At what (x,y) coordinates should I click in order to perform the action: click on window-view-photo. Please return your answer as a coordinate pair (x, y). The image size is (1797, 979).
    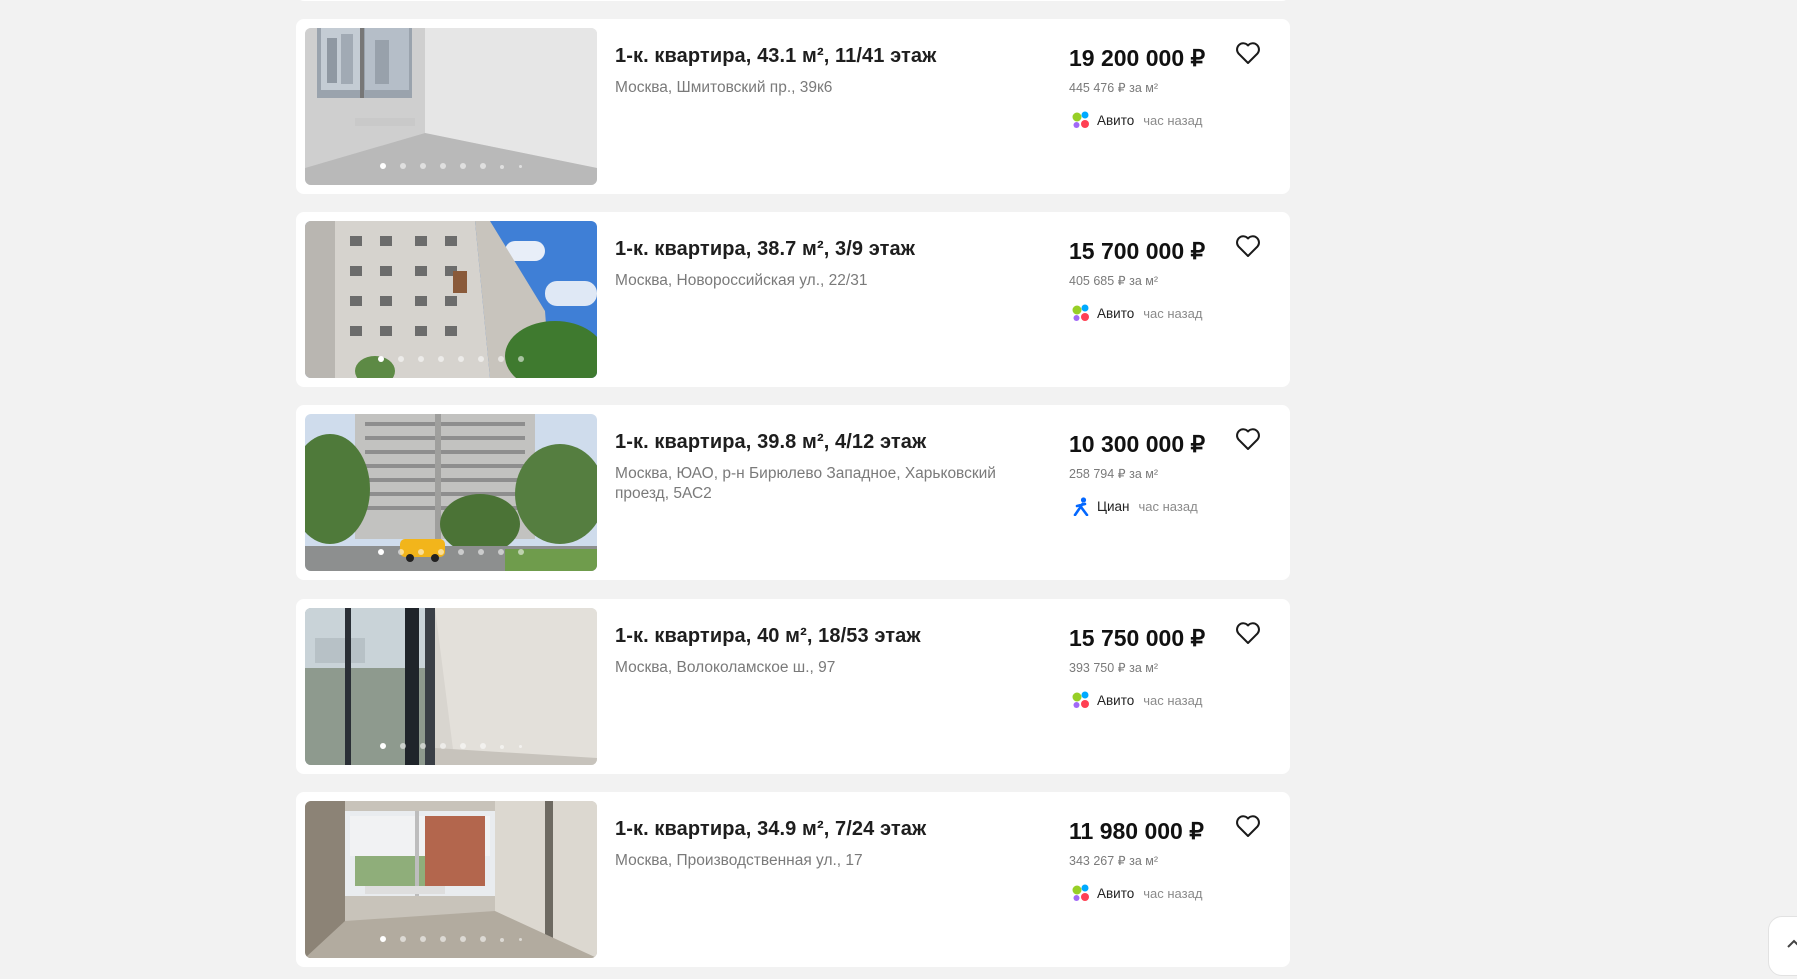
    Looking at the image, I should click on (451, 686).